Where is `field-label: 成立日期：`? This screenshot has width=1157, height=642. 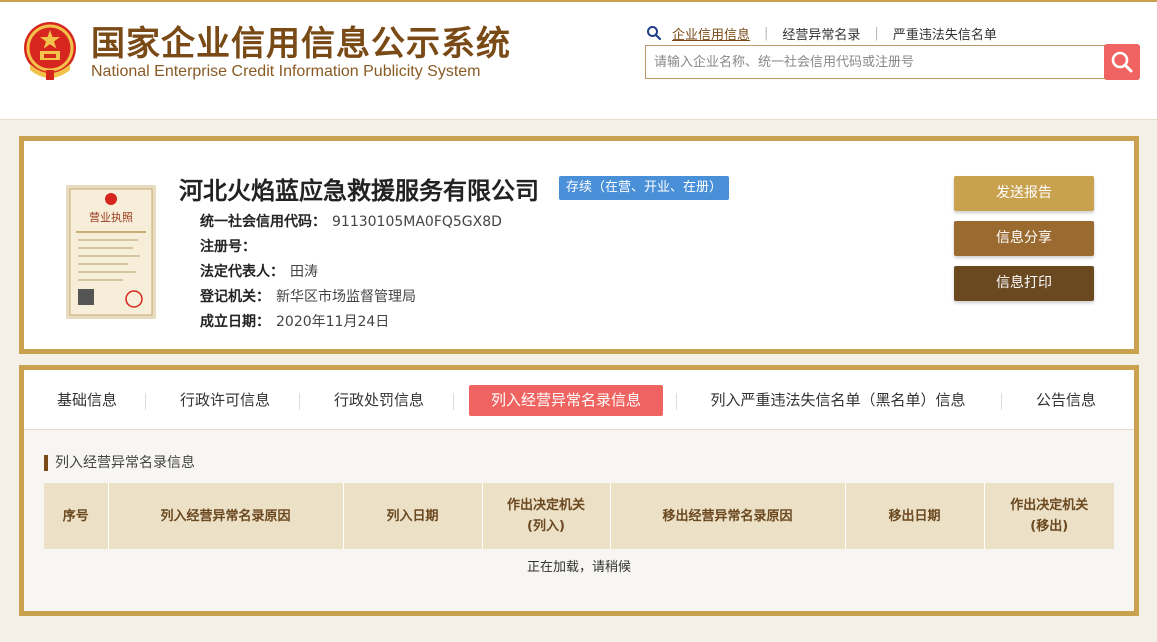 field-label: 成立日期： is located at coordinates (235, 322).